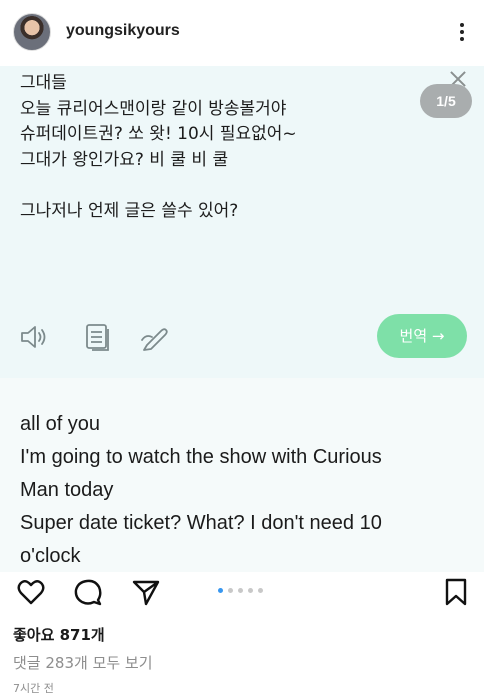 This screenshot has height=696, width=484. What do you see at coordinates (50, 556) in the screenshot?
I see `translated-line: o'clock` at bounding box center [50, 556].